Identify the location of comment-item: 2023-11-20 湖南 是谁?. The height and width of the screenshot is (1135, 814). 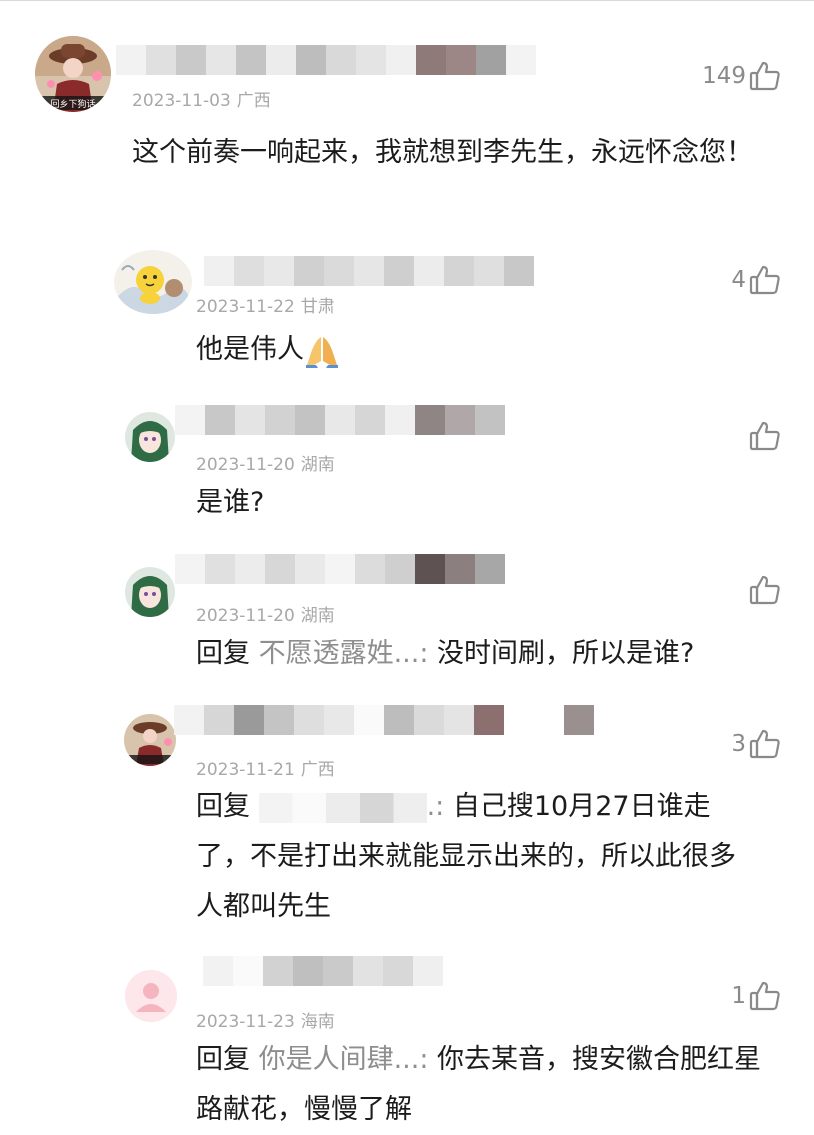
(407, 455).